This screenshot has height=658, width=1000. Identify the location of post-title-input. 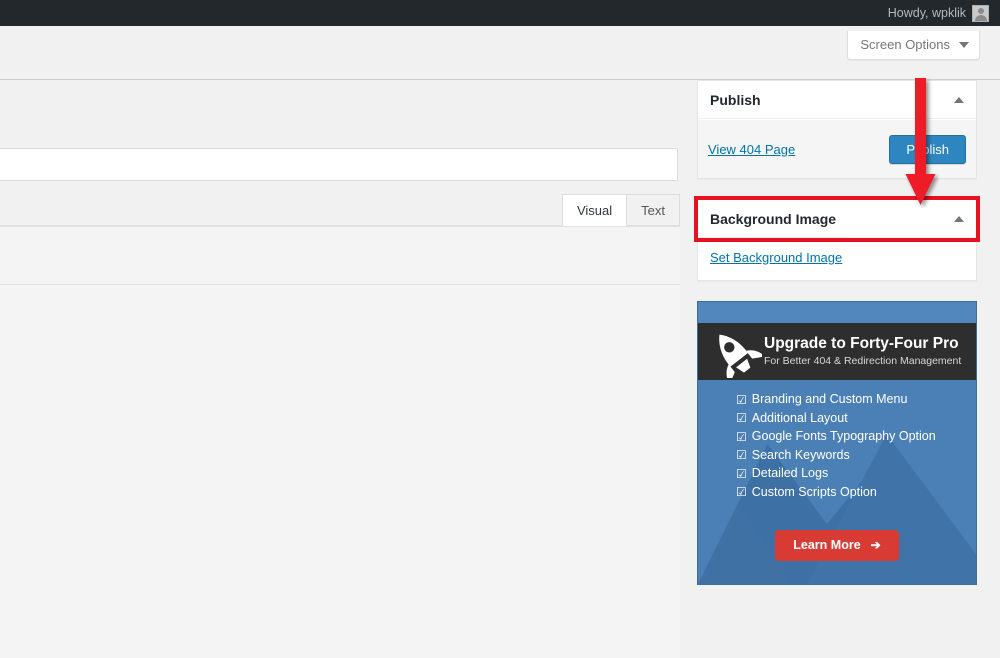
(339, 164).